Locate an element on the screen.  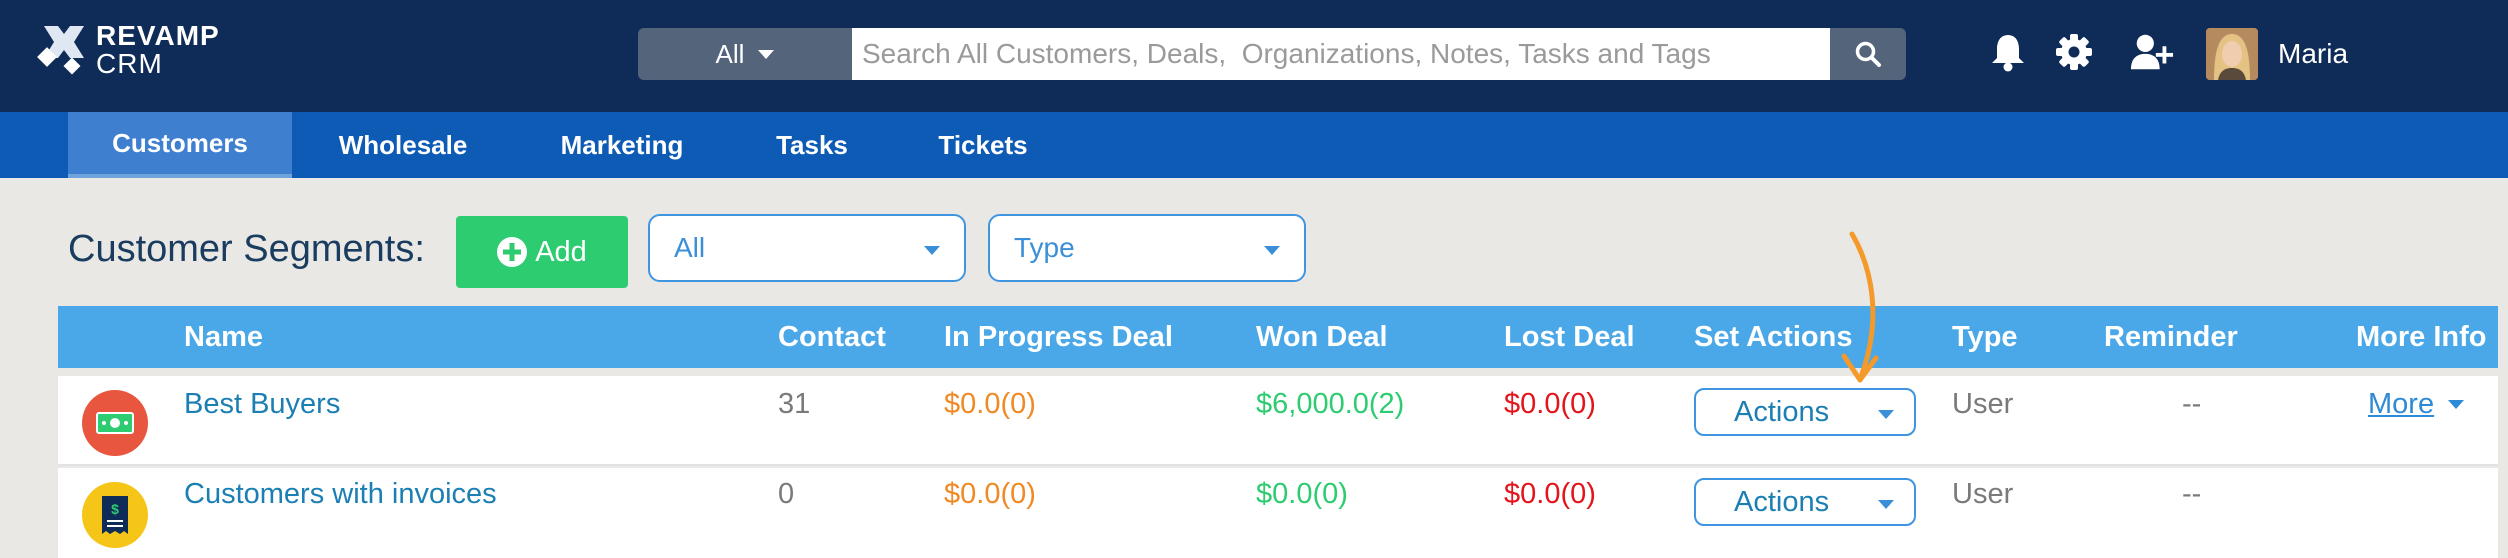
column-header-in-progress-deal: In Progress Deal is located at coordinates (1058, 337).